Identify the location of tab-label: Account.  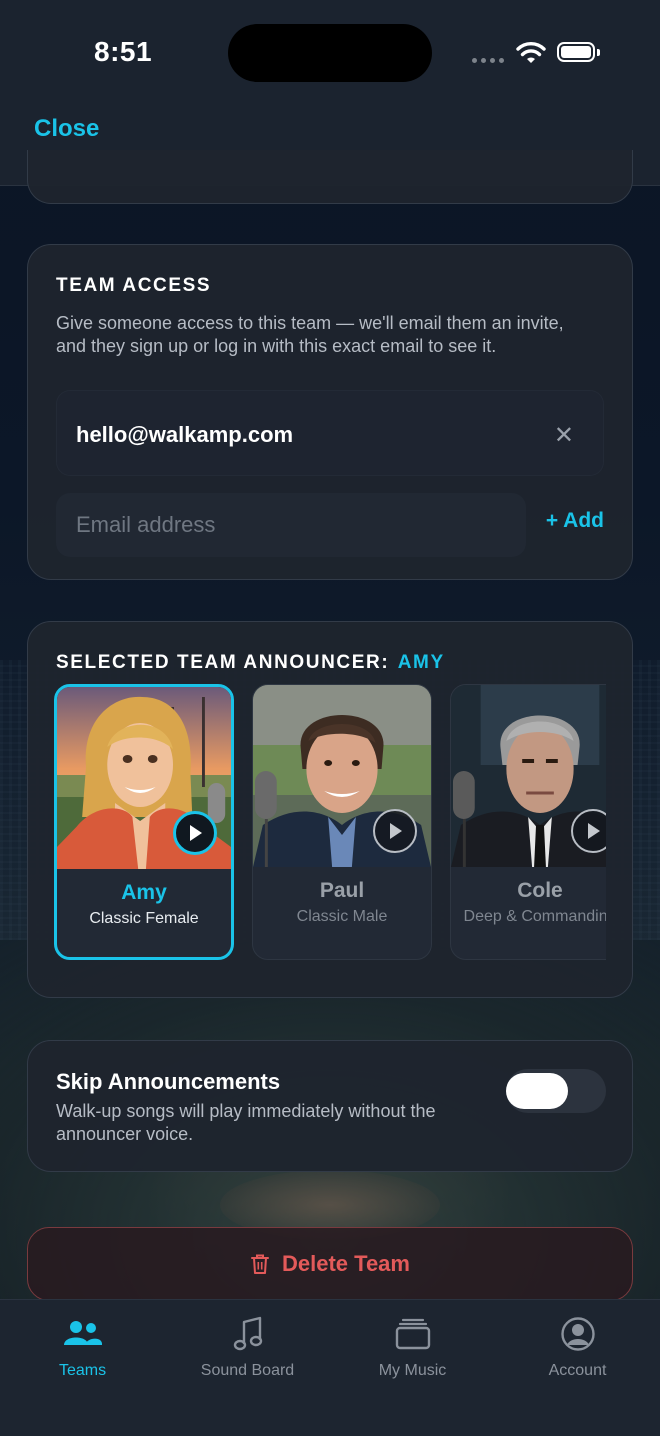
(577, 1370).